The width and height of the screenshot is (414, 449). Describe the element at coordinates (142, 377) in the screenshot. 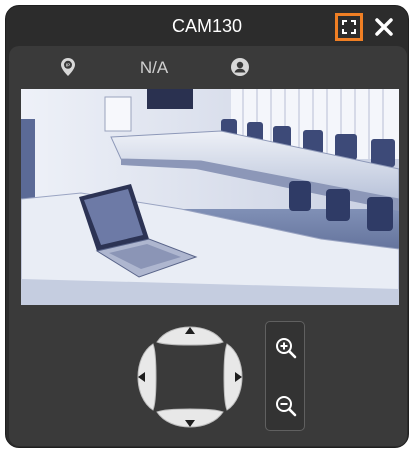

I see `pan-left-button` at that location.